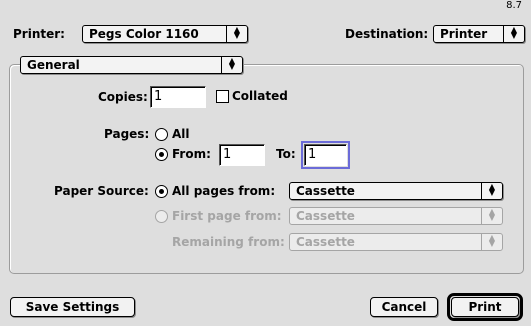 Image resolution: width=531 pixels, height=326 pixels. What do you see at coordinates (396, 216) in the screenshot?
I see `first-page-popup: Cassette ▲ ▼` at bounding box center [396, 216].